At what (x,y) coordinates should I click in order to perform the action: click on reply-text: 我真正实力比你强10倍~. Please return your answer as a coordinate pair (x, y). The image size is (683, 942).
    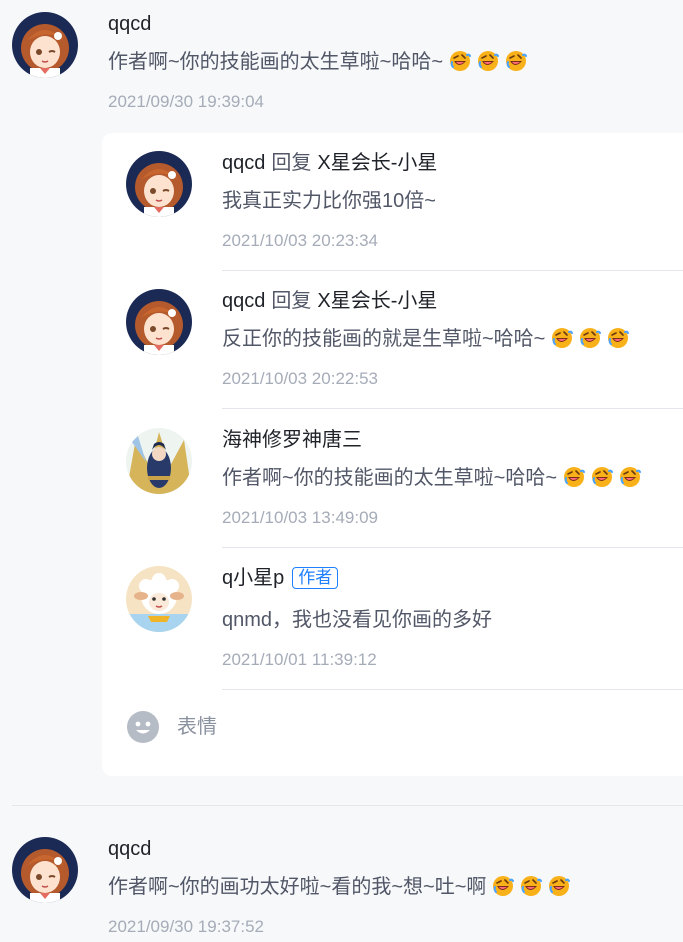
    Looking at the image, I should click on (329, 201).